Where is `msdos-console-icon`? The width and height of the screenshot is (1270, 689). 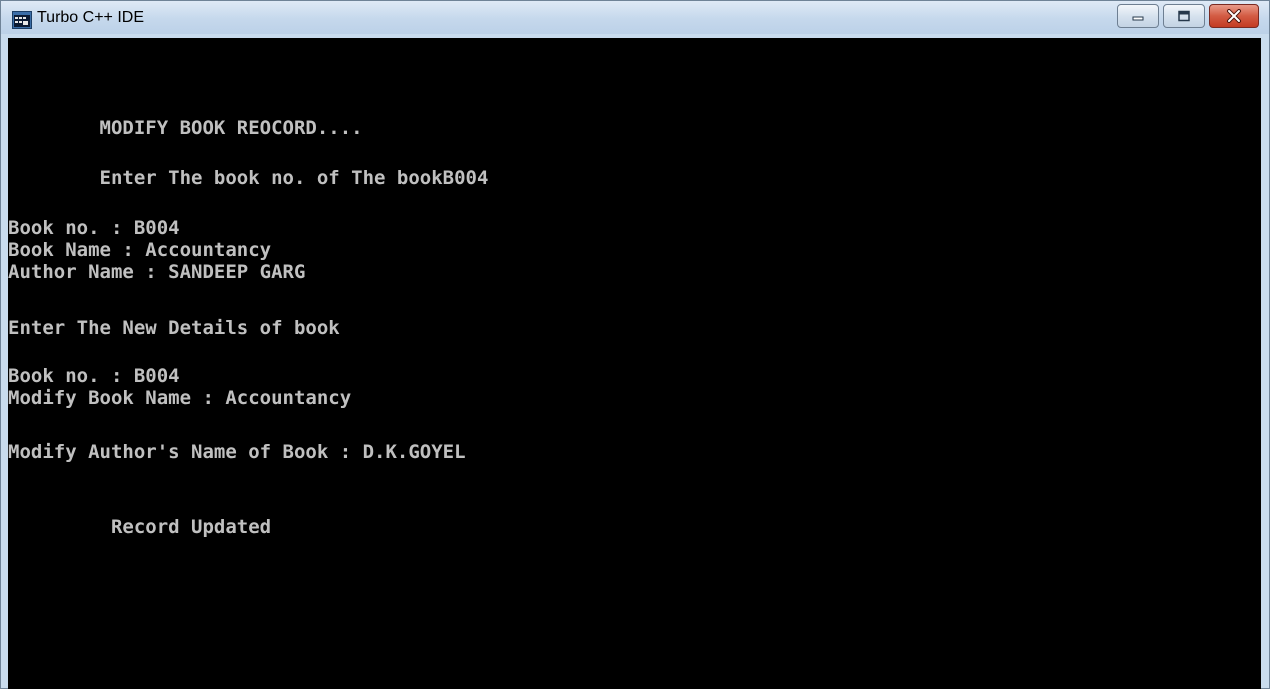
msdos-console-icon is located at coordinates (22, 20).